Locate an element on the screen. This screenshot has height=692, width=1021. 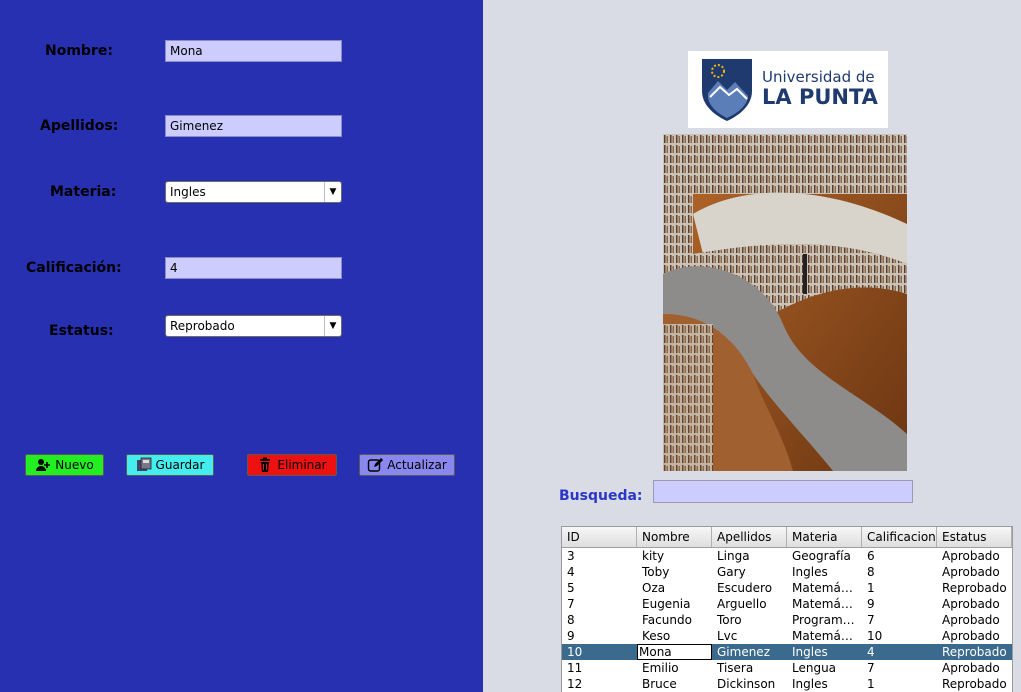
table-cell: 5 is located at coordinates (599, 588).